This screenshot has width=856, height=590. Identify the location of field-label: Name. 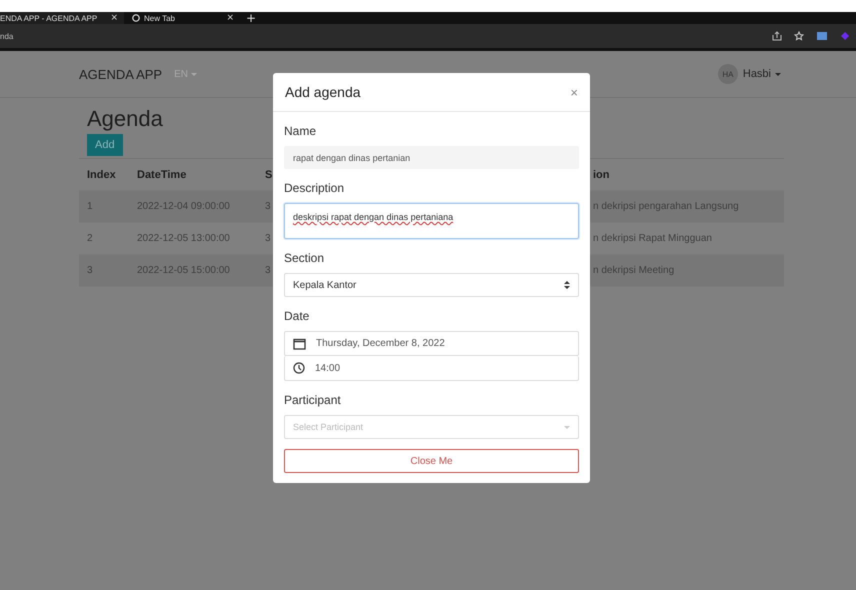
(301, 131).